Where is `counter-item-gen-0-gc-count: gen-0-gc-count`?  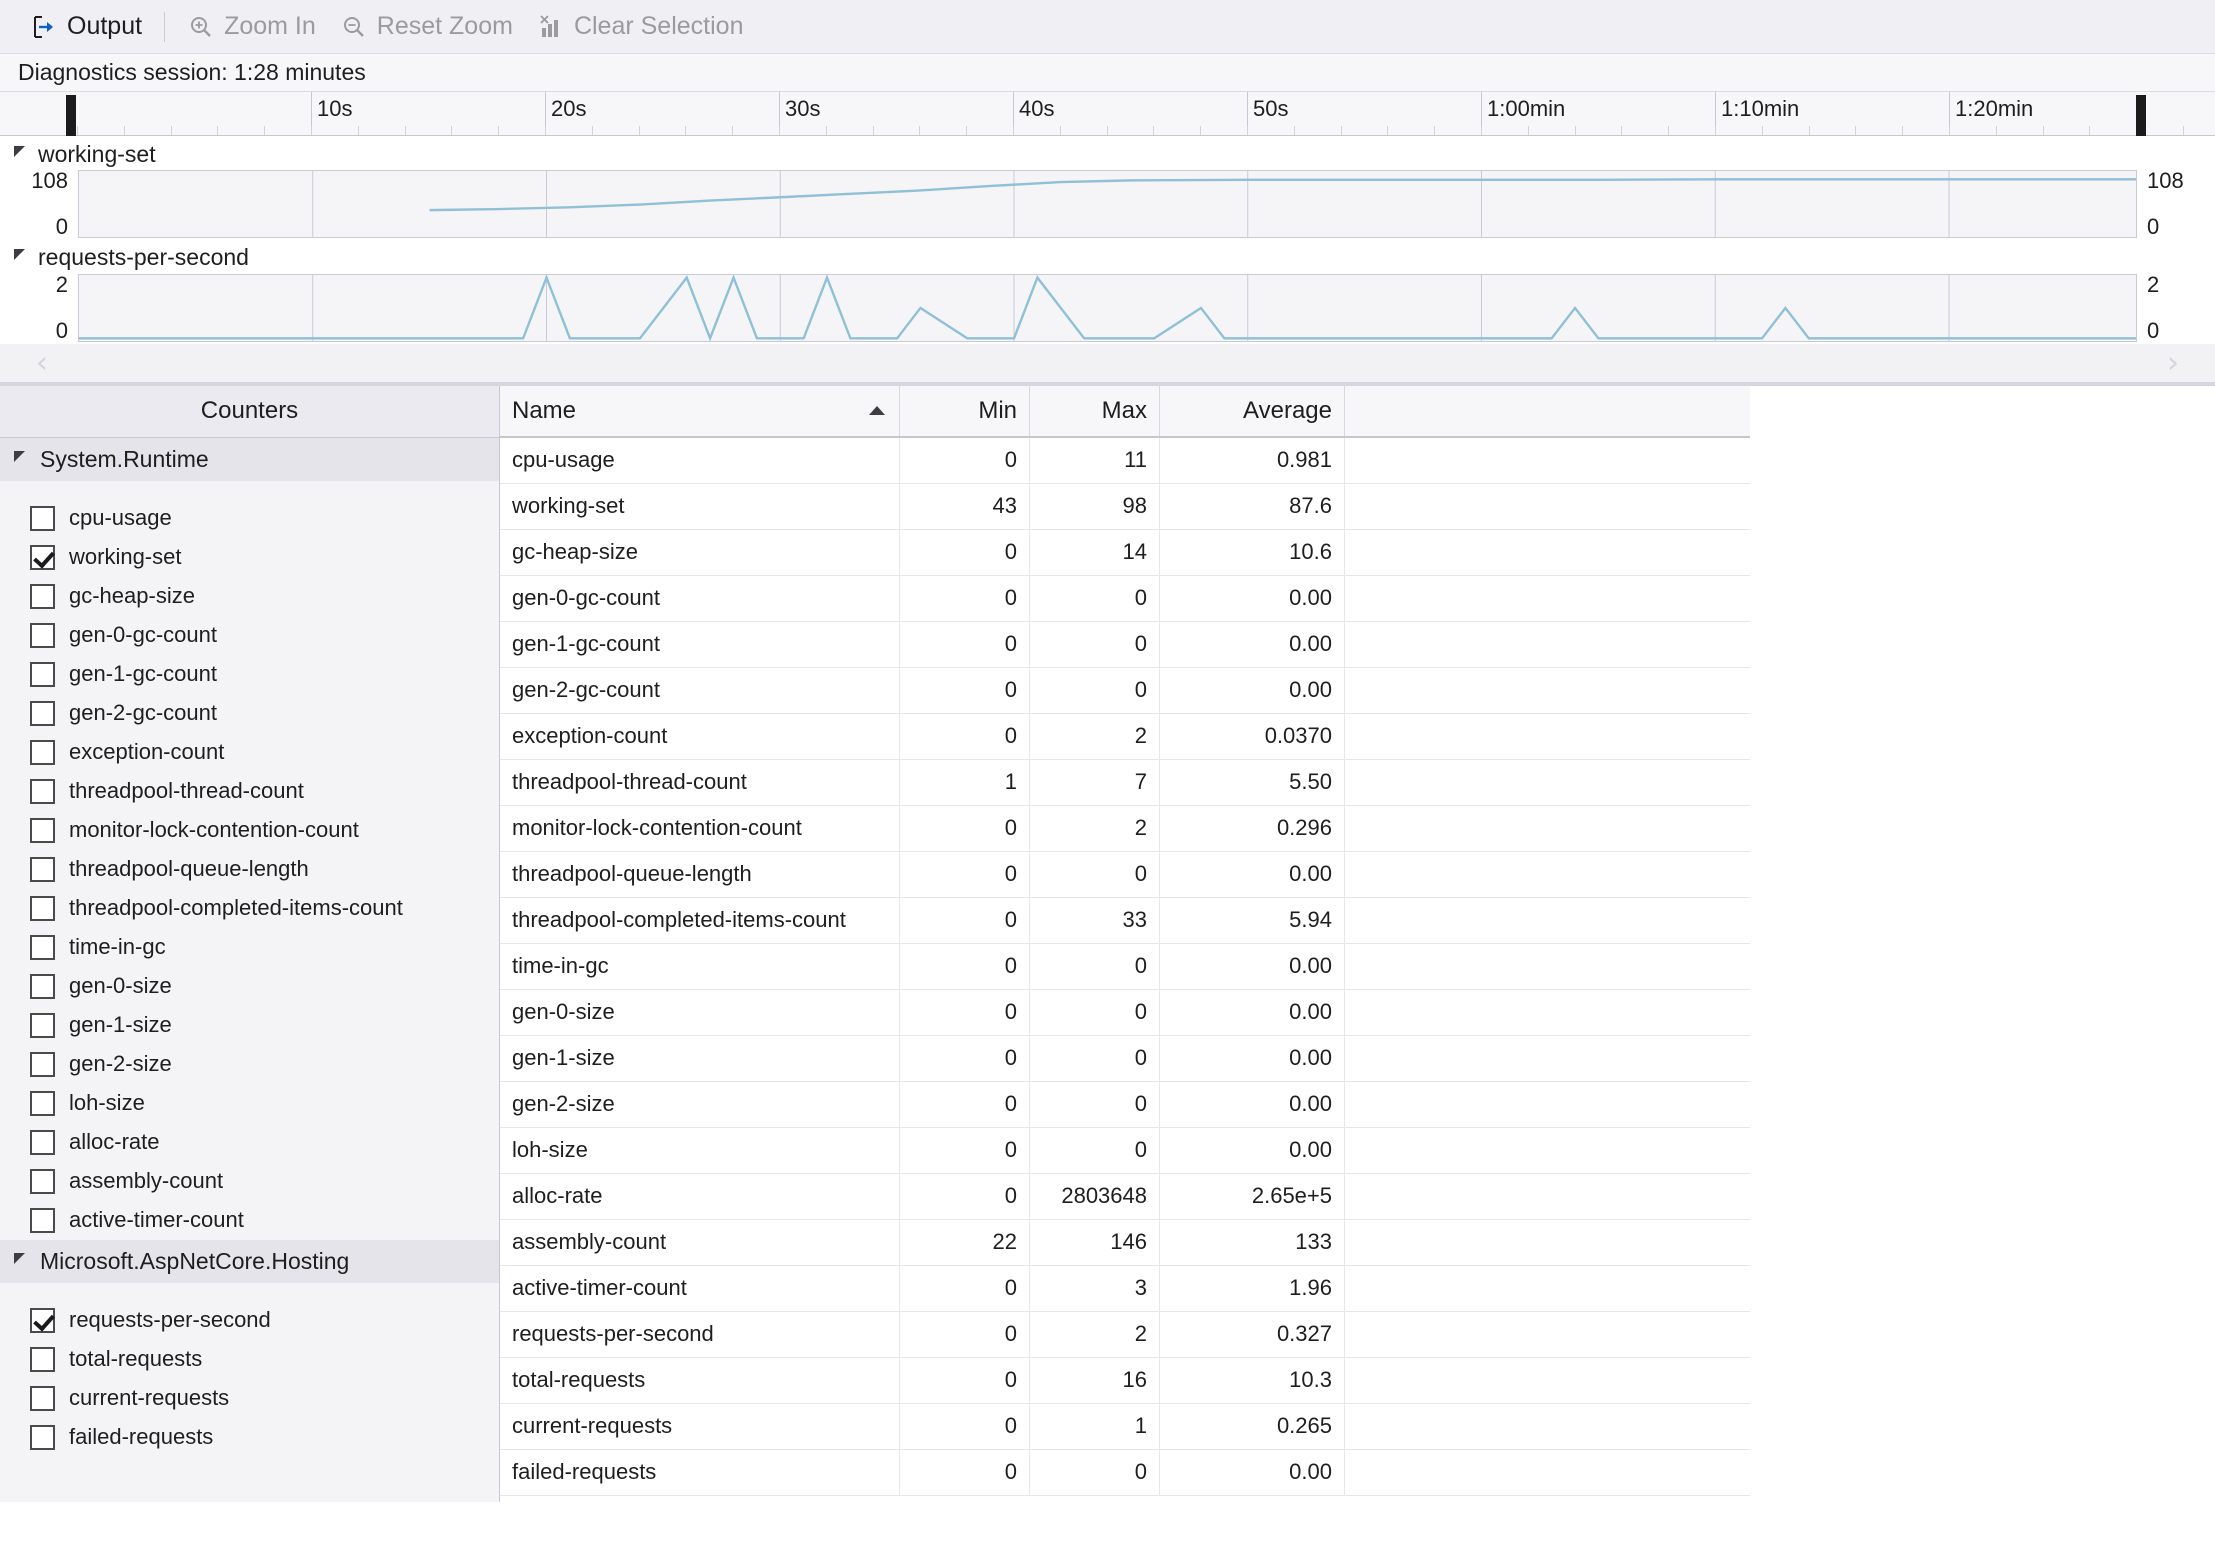
counter-item-gen-0-gc-count: gen-0-gc-count is located at coordinates (249, 635).